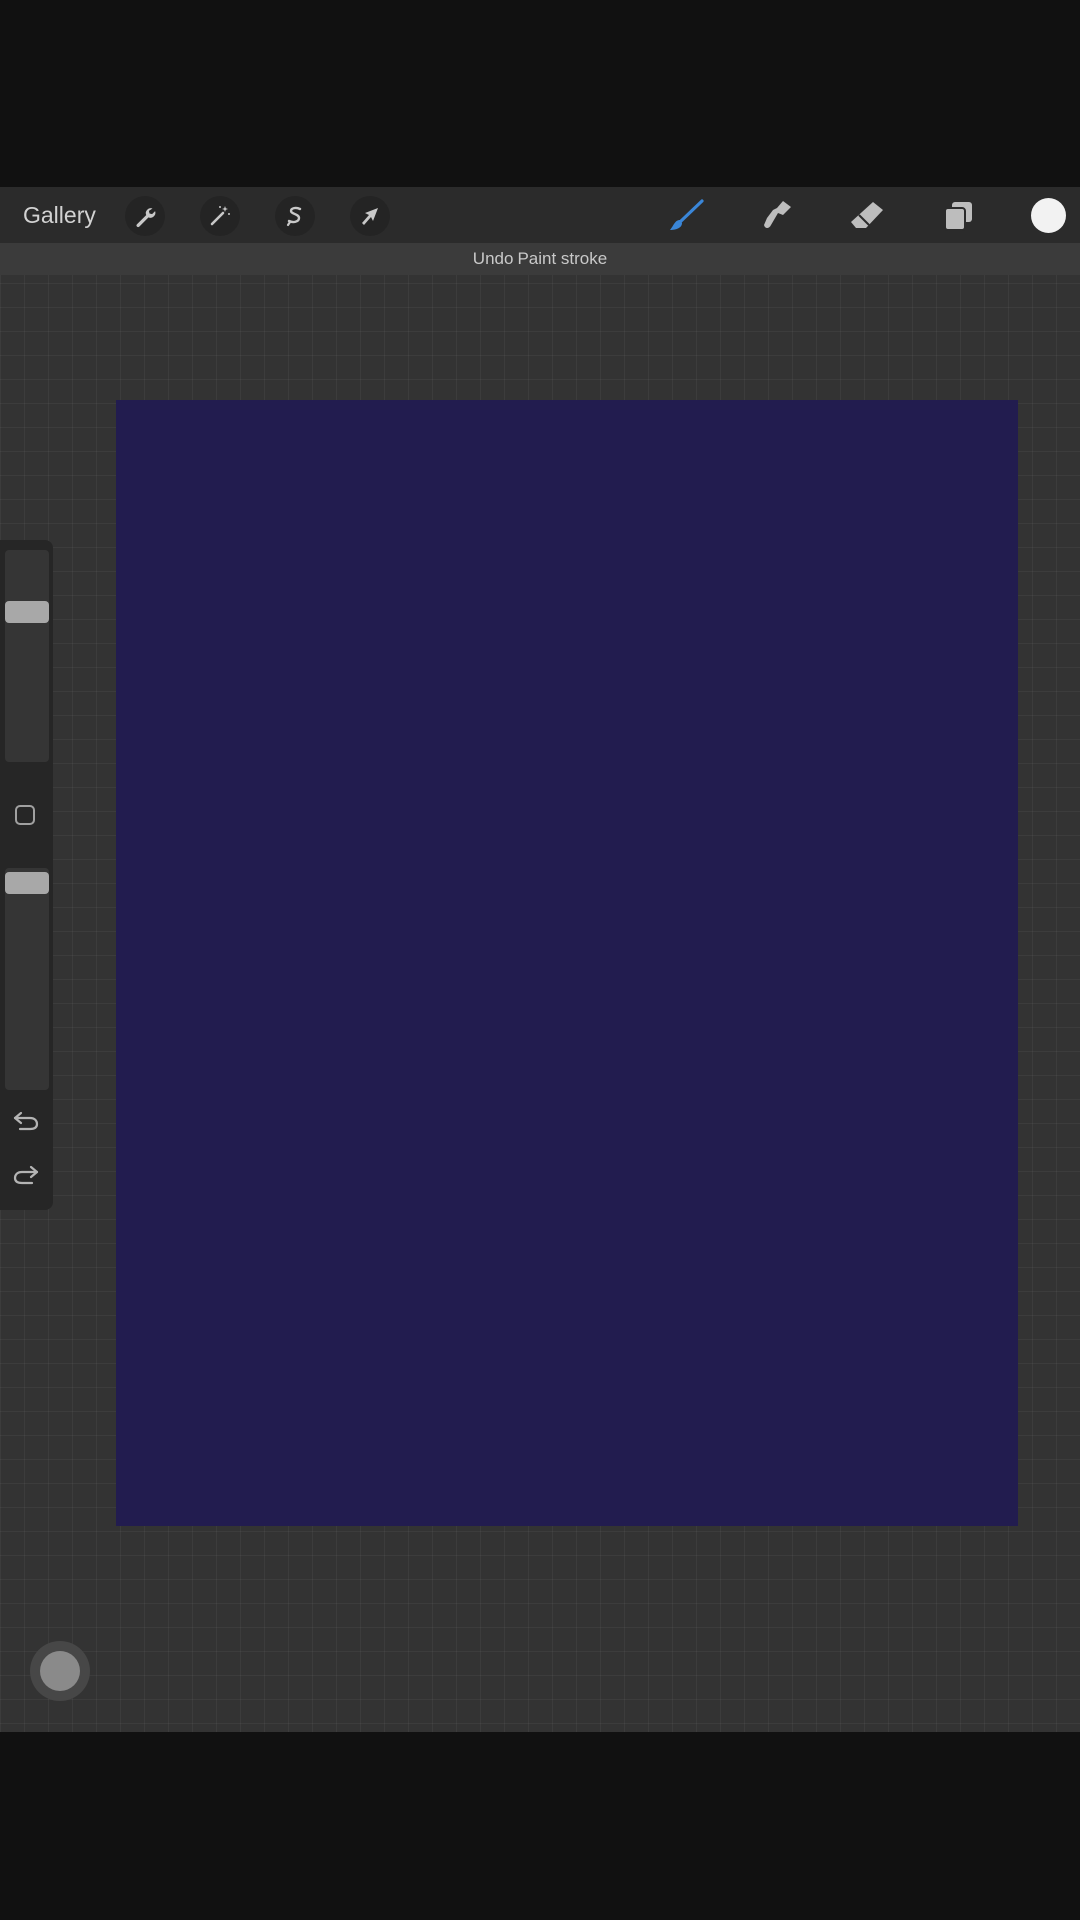 Image resolution: width=1080 pixels, height=1920 pixels. I want to click on opacity-handle, so click(27, 883).